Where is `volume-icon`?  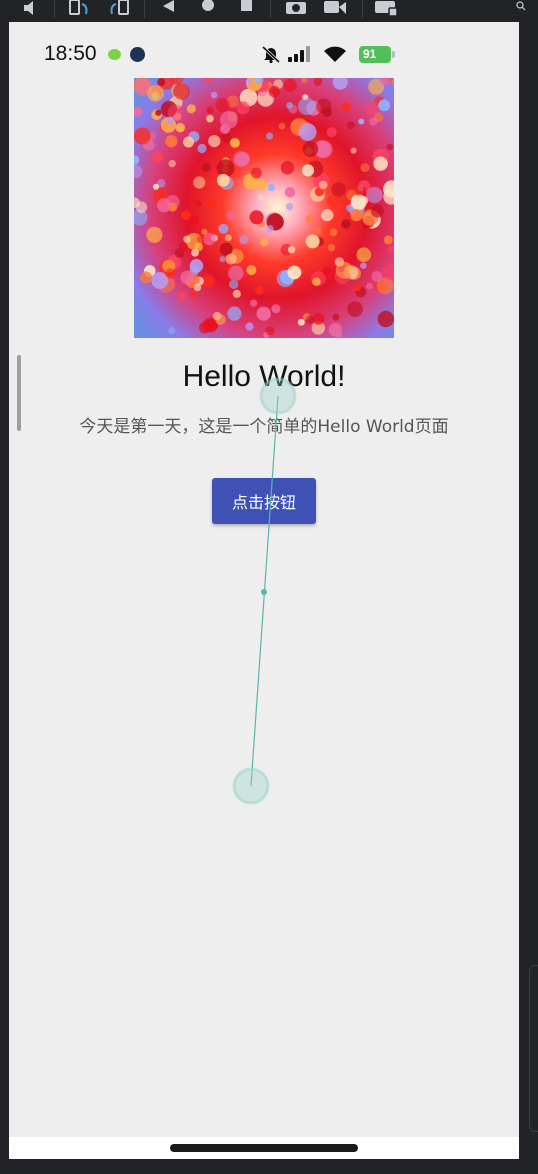
volume-icon is located at coordinates (31, 8).